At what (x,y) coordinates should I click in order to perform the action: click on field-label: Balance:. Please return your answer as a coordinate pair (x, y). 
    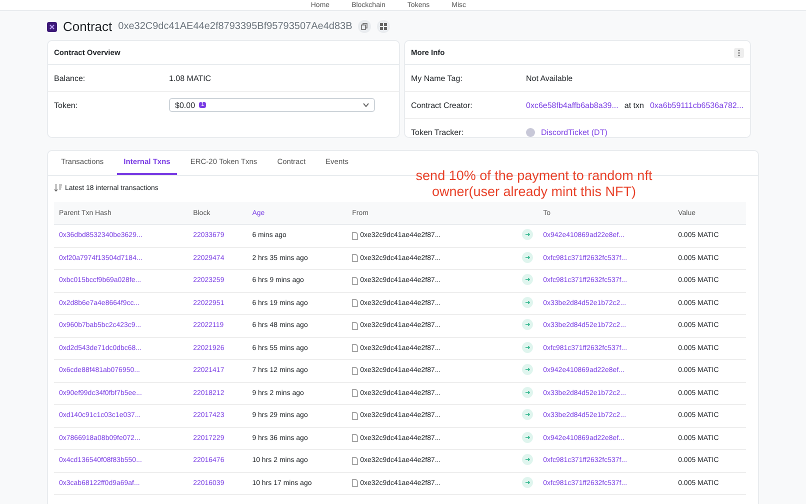
    Looking at the image, I should click on (70, 78).